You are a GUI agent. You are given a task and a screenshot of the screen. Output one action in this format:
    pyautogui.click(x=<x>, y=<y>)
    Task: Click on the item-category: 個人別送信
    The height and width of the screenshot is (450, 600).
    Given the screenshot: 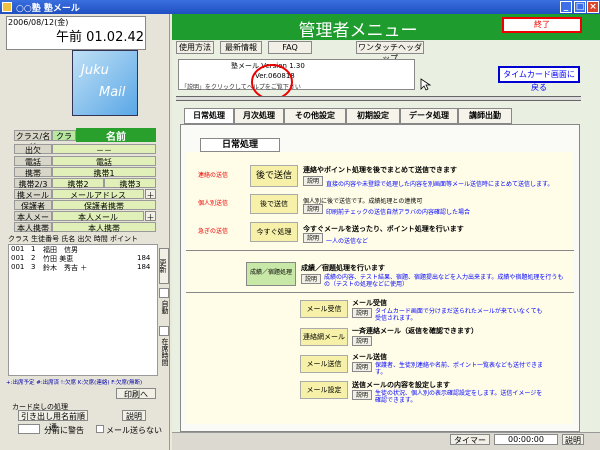 What is the action you would take?
    pyautogui.click(x=213, y=203)
    